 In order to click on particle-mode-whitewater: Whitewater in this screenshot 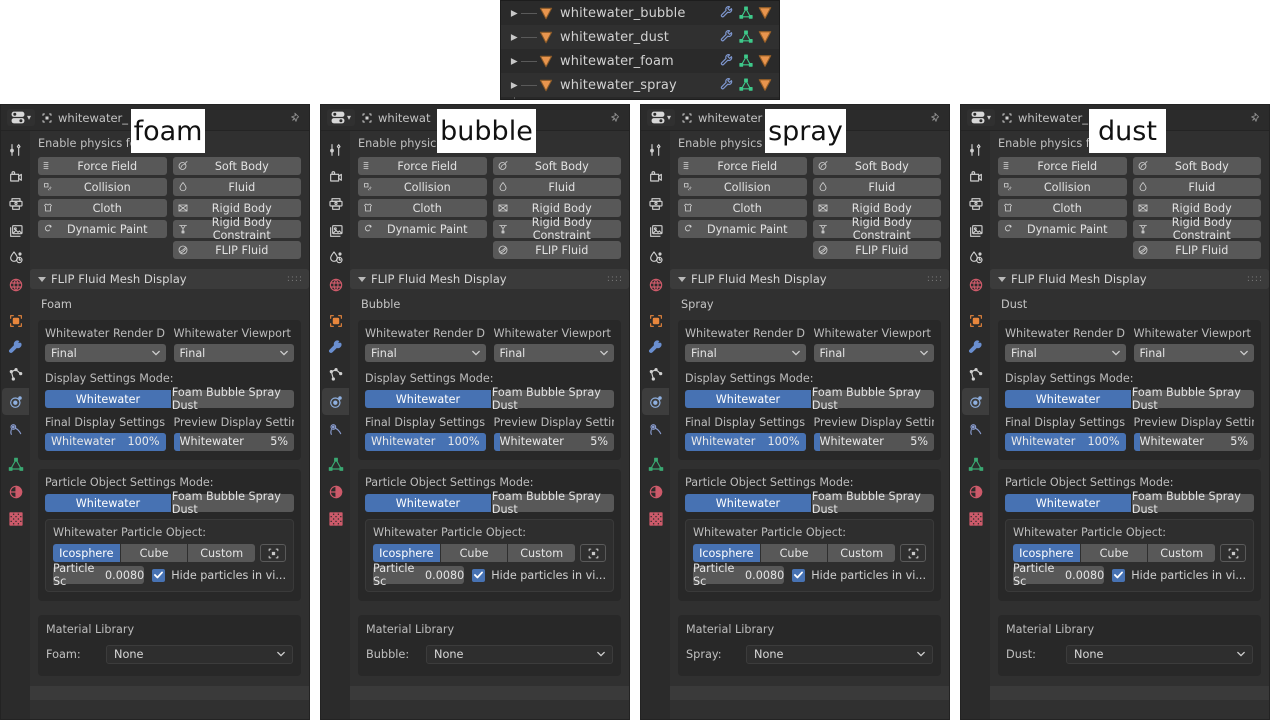, I will do `click(108, 503)`.